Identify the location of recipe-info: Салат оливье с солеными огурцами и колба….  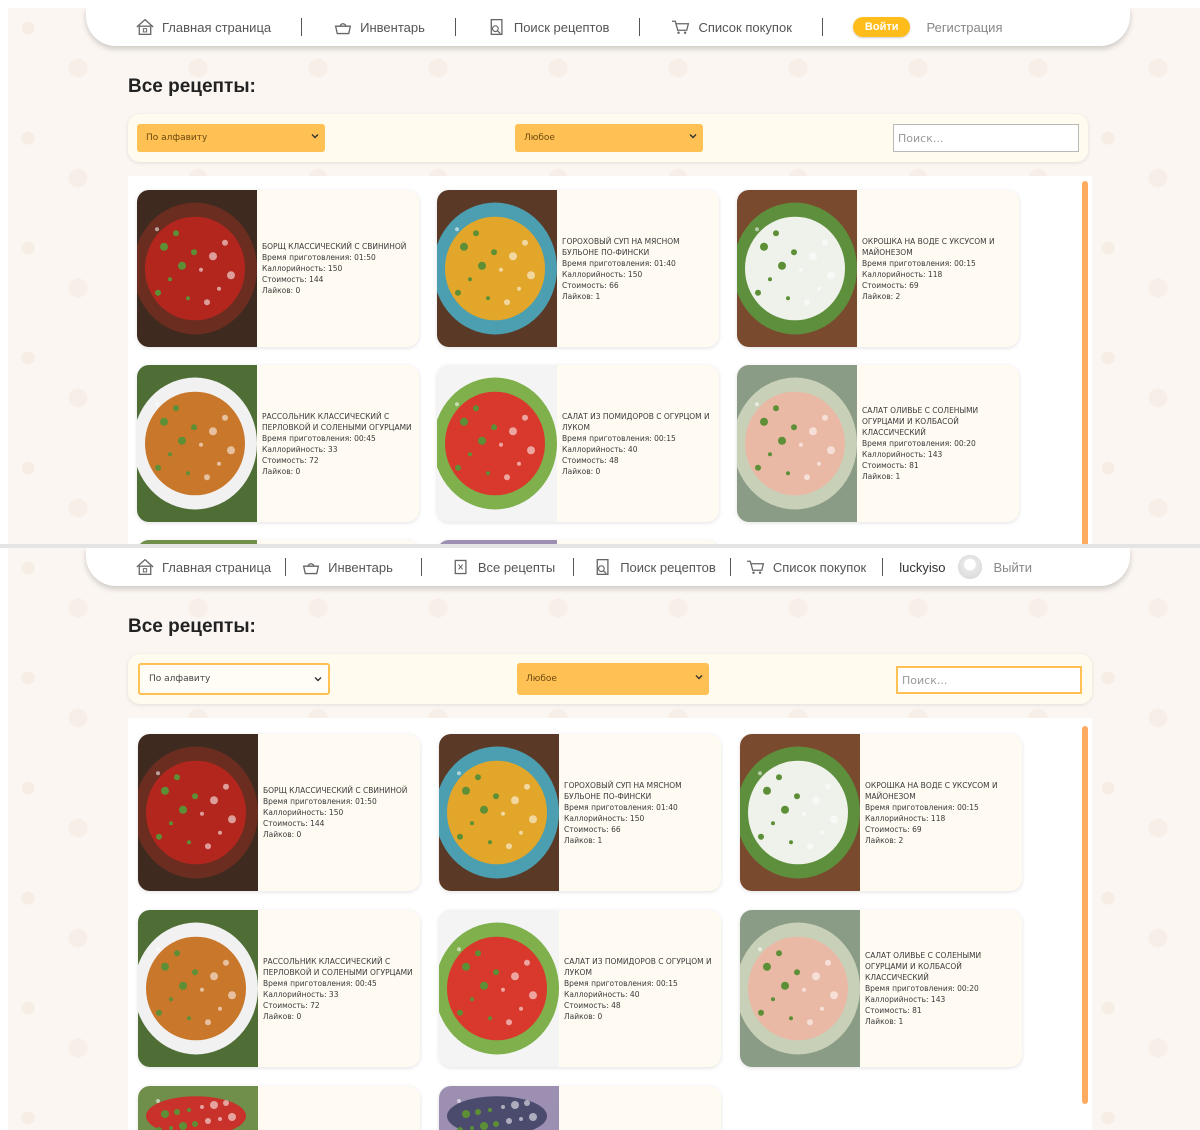
(941, 988).